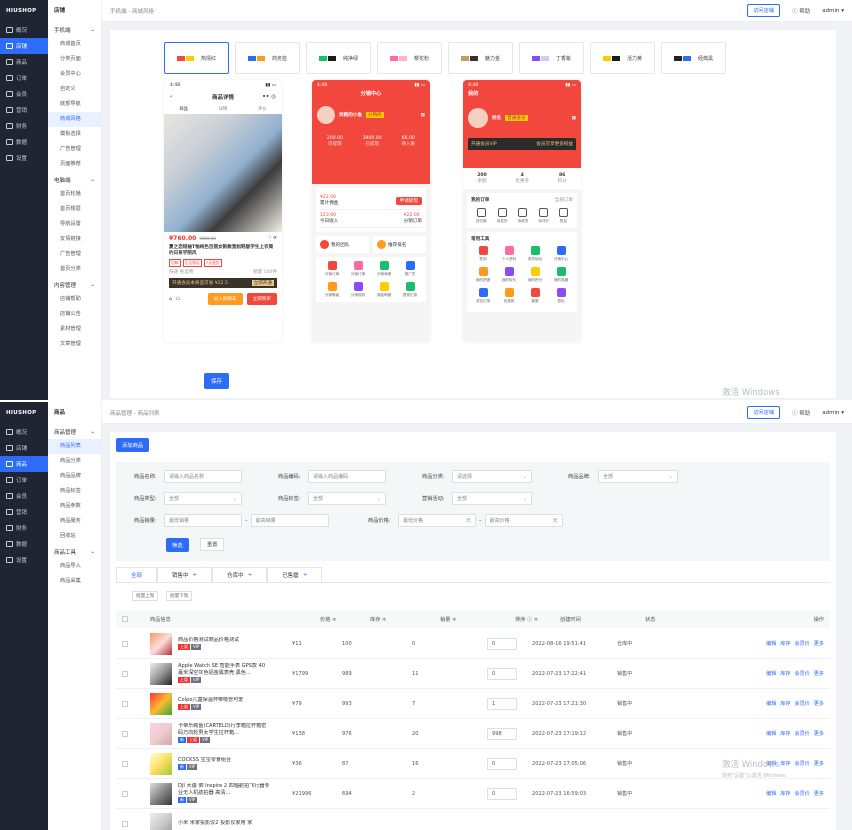  I want to click on tool-item: 分销中心, so click(561, 254).